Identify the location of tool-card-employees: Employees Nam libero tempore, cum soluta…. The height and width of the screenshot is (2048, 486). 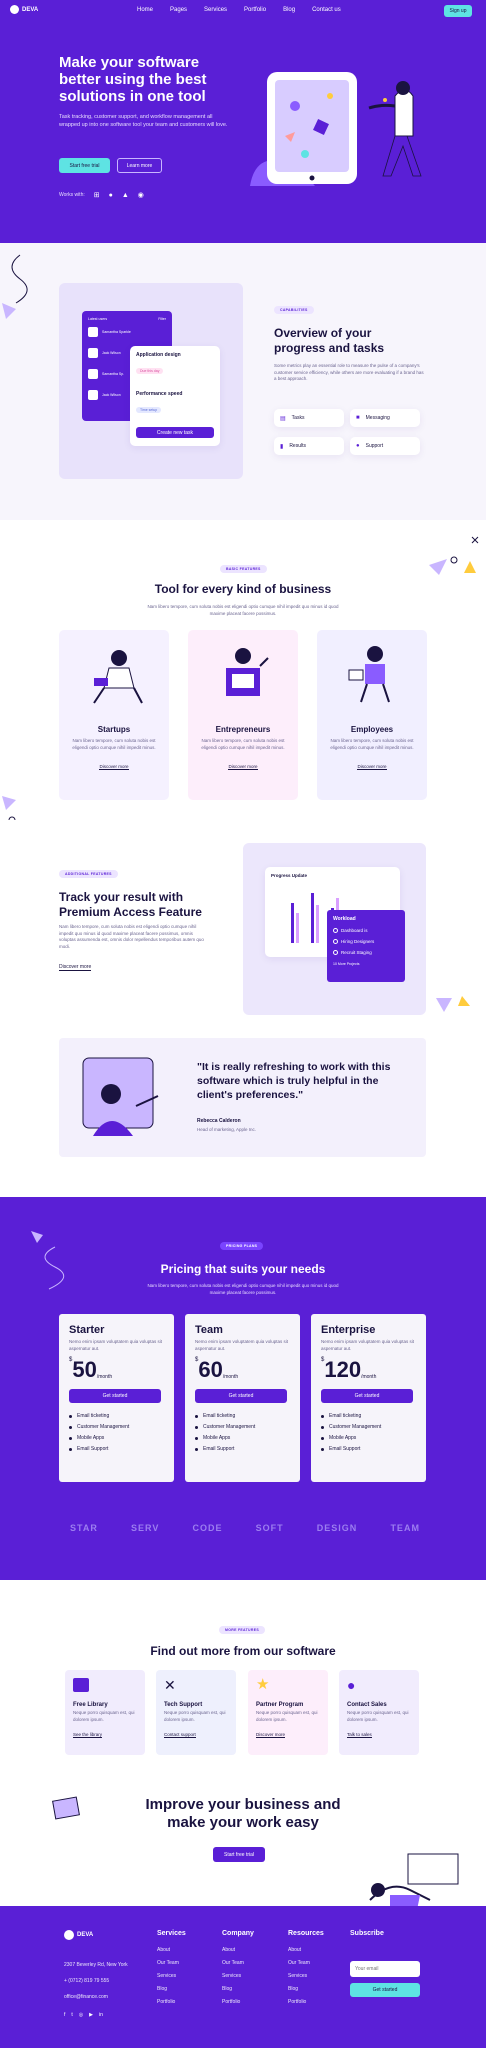
(372, 715).